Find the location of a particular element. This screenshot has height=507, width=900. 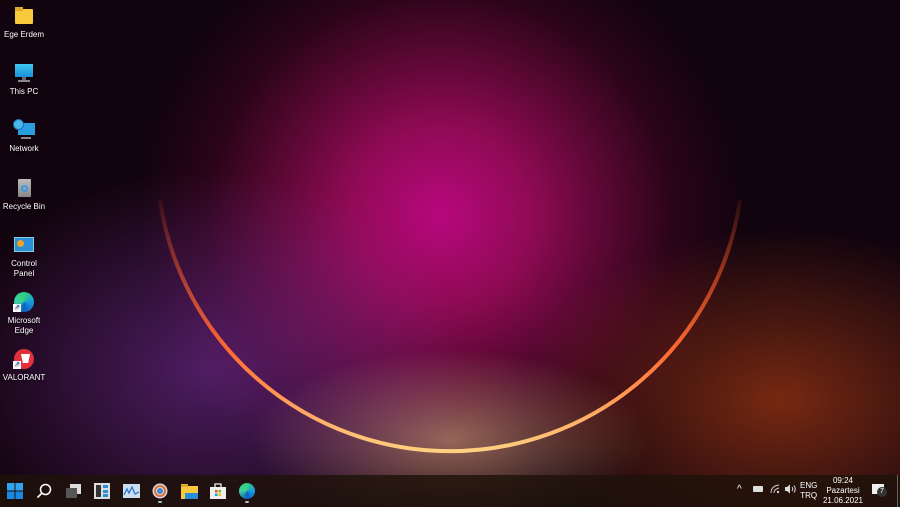

file-explorer-button is located at coordinates (189, 491).